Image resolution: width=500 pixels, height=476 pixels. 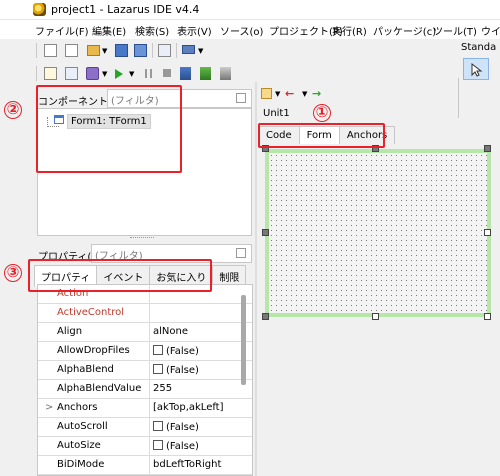 I want to click on lazarus-app-icon, so click(x=39, y=9).